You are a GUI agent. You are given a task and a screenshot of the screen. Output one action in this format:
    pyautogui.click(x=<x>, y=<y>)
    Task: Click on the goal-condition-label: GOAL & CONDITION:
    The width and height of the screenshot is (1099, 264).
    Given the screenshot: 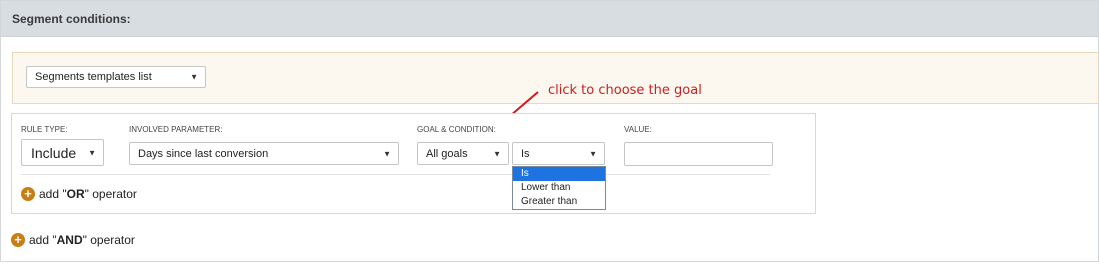 What is the action you would take?
    pyautogui.click(x=456, y=129)
    